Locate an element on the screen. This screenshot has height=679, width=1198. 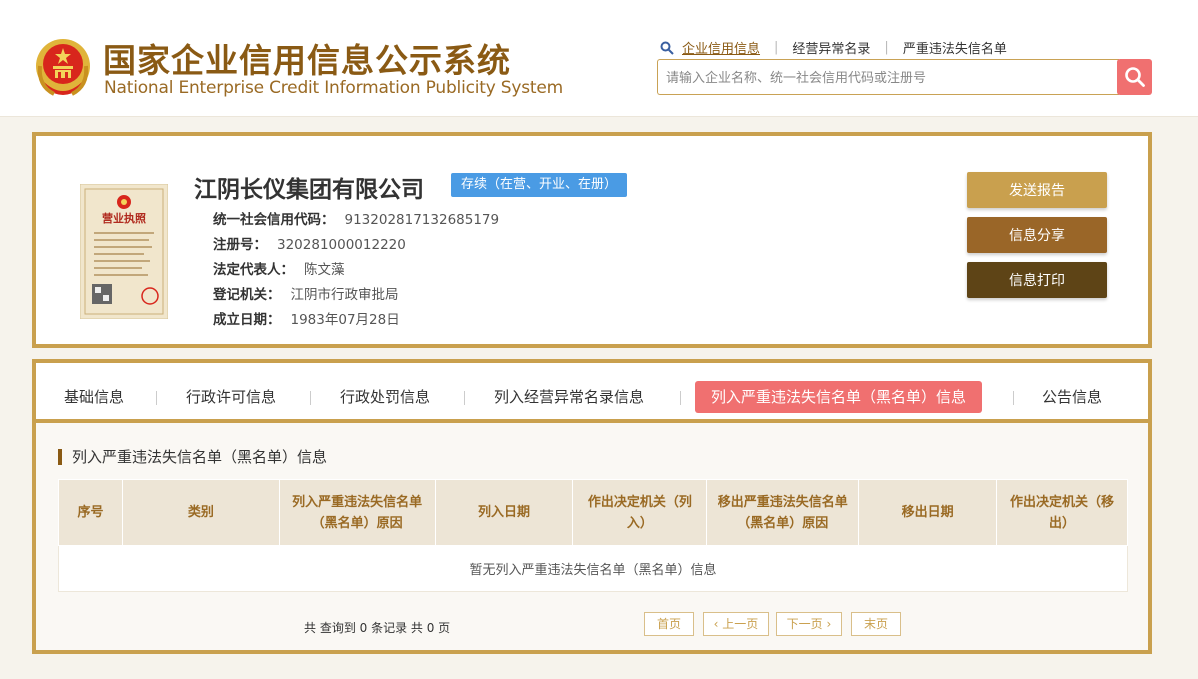
link-blacklist: 严重违法失信名单 is located at coordinates (955, 47).